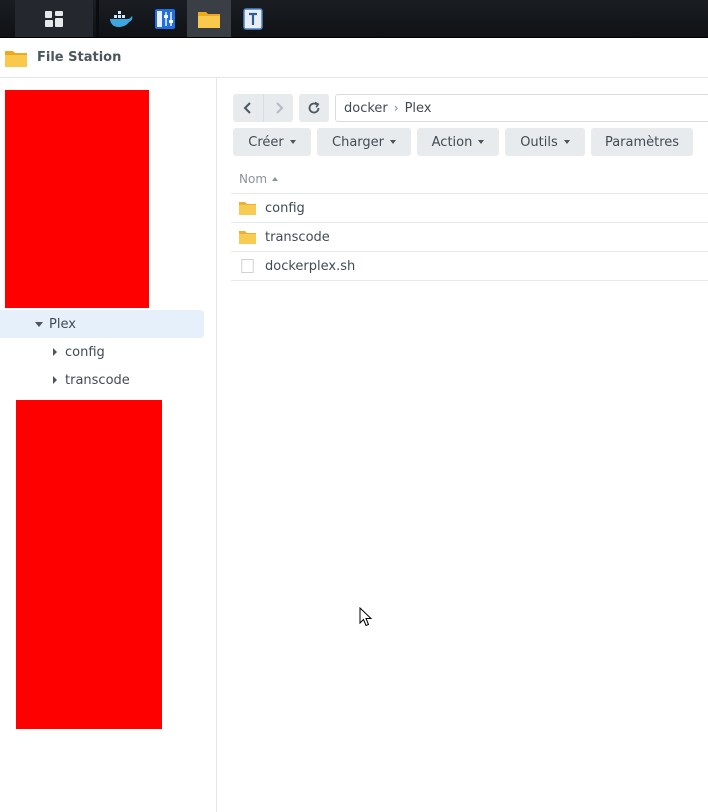 The image size is (708, 812). Describe the element at coordinates (469, 237) in the screenshot. I see `file-row: transcode` at that location.